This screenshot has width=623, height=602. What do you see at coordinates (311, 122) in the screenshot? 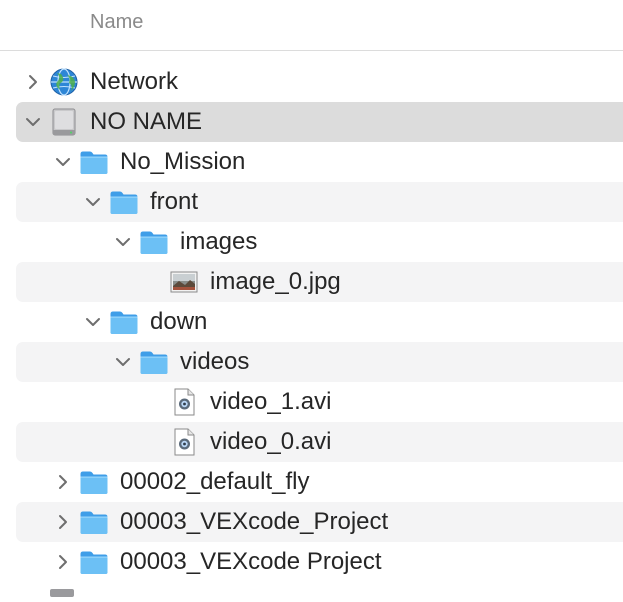
I see `list-item-no-name: NO NAME` at bounding box center [311, 122].